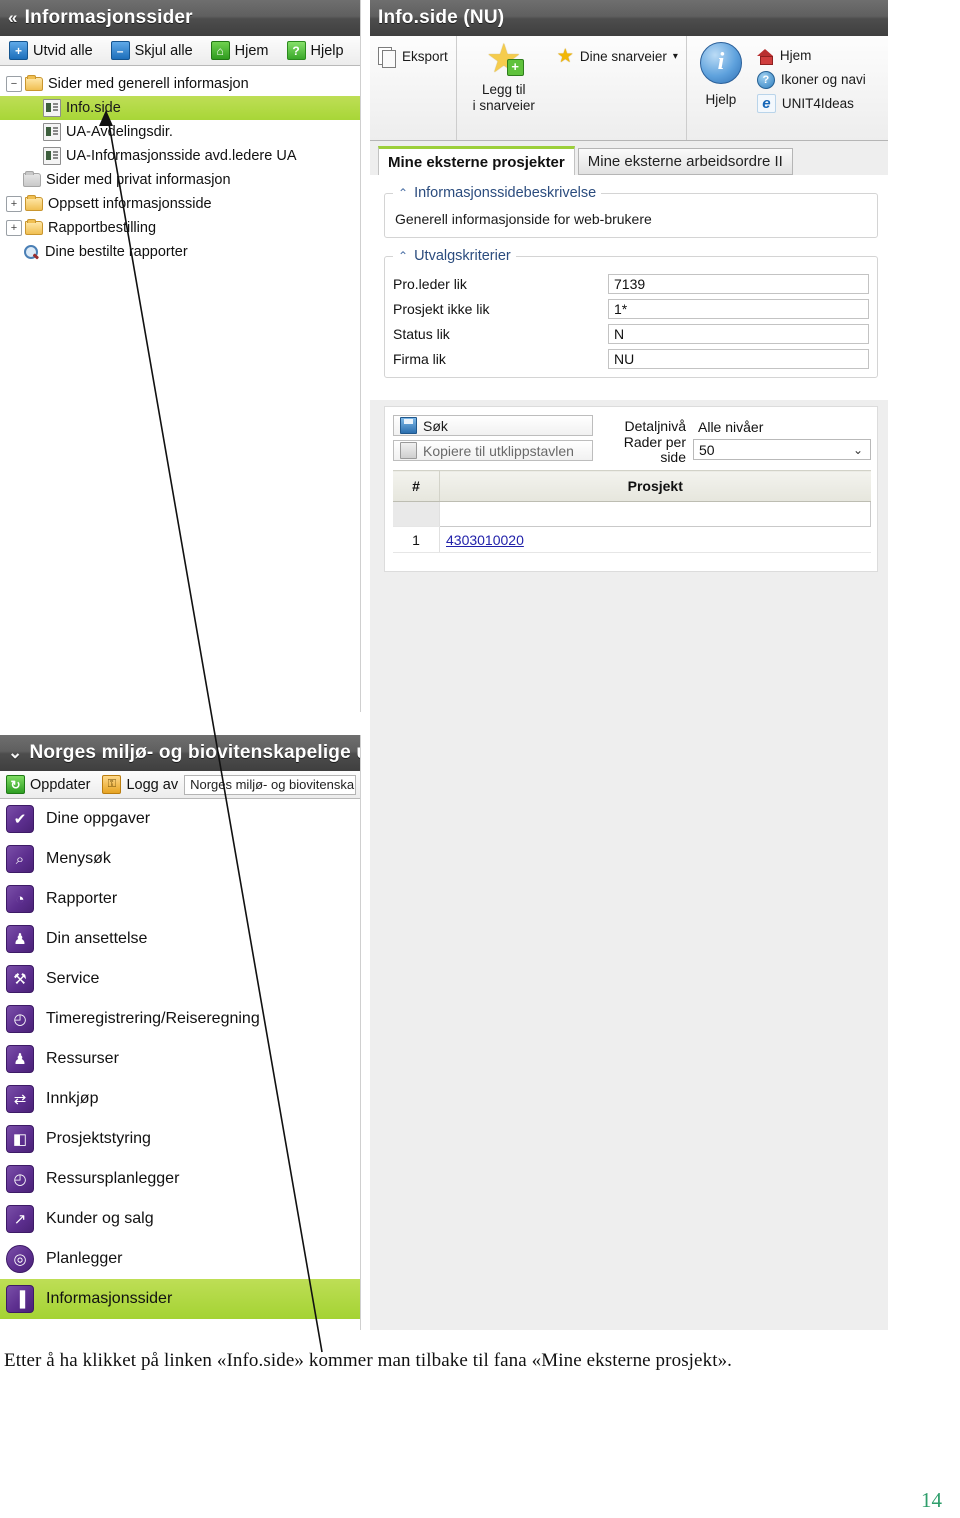  Describe the element at coordinates (811, 103) in the screenshot. I see `unit4ideas-link: e UNIT4Ideas` at that location.